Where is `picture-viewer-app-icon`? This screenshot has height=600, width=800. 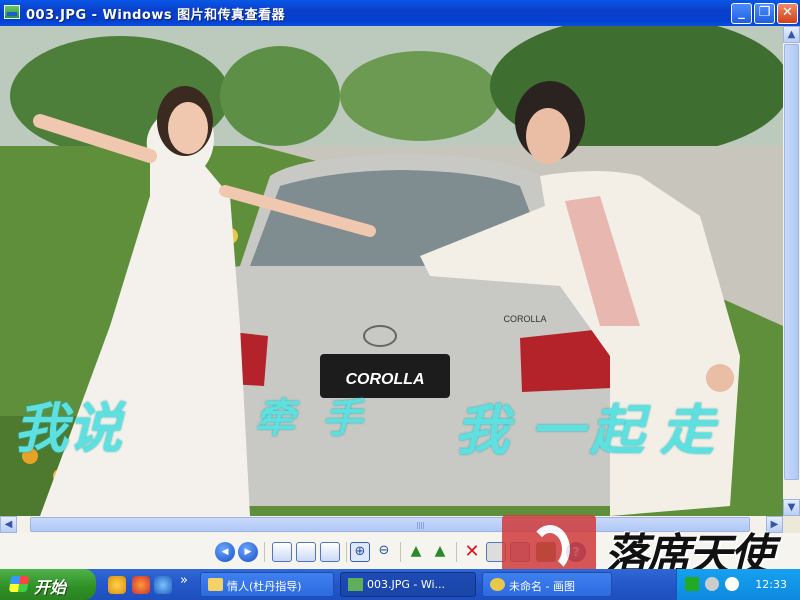 picture-viewer-app-icon is located at coordinates (12, 12).